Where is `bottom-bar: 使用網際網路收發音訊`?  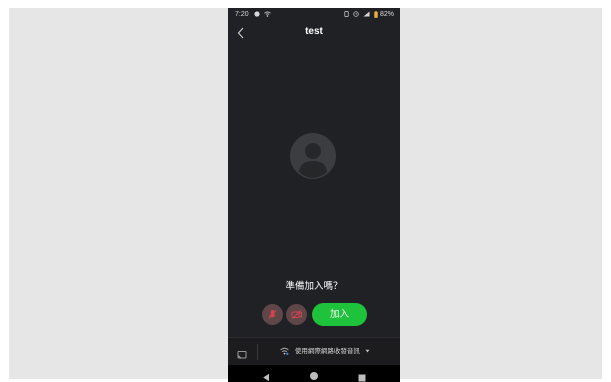 bottom-bar: 使用網際網路收發音訊 is located at coordinates (314, 351).